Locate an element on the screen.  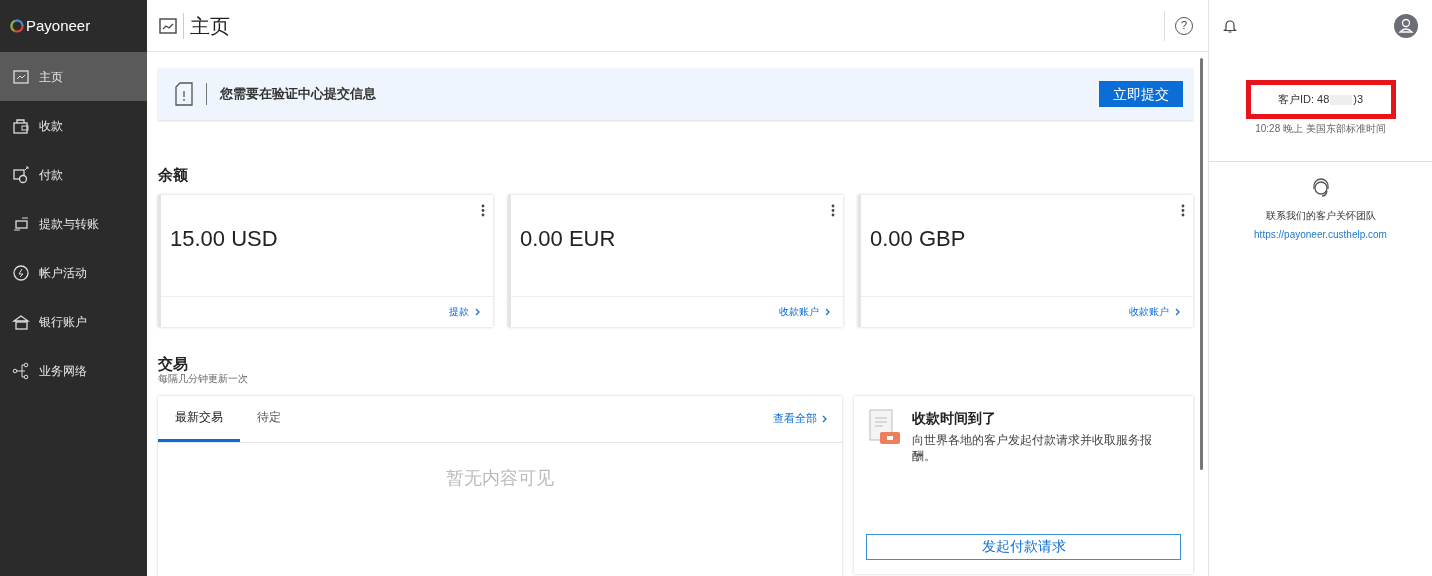
view-all-link: 查看全部 is located at coordinates (795, 418).